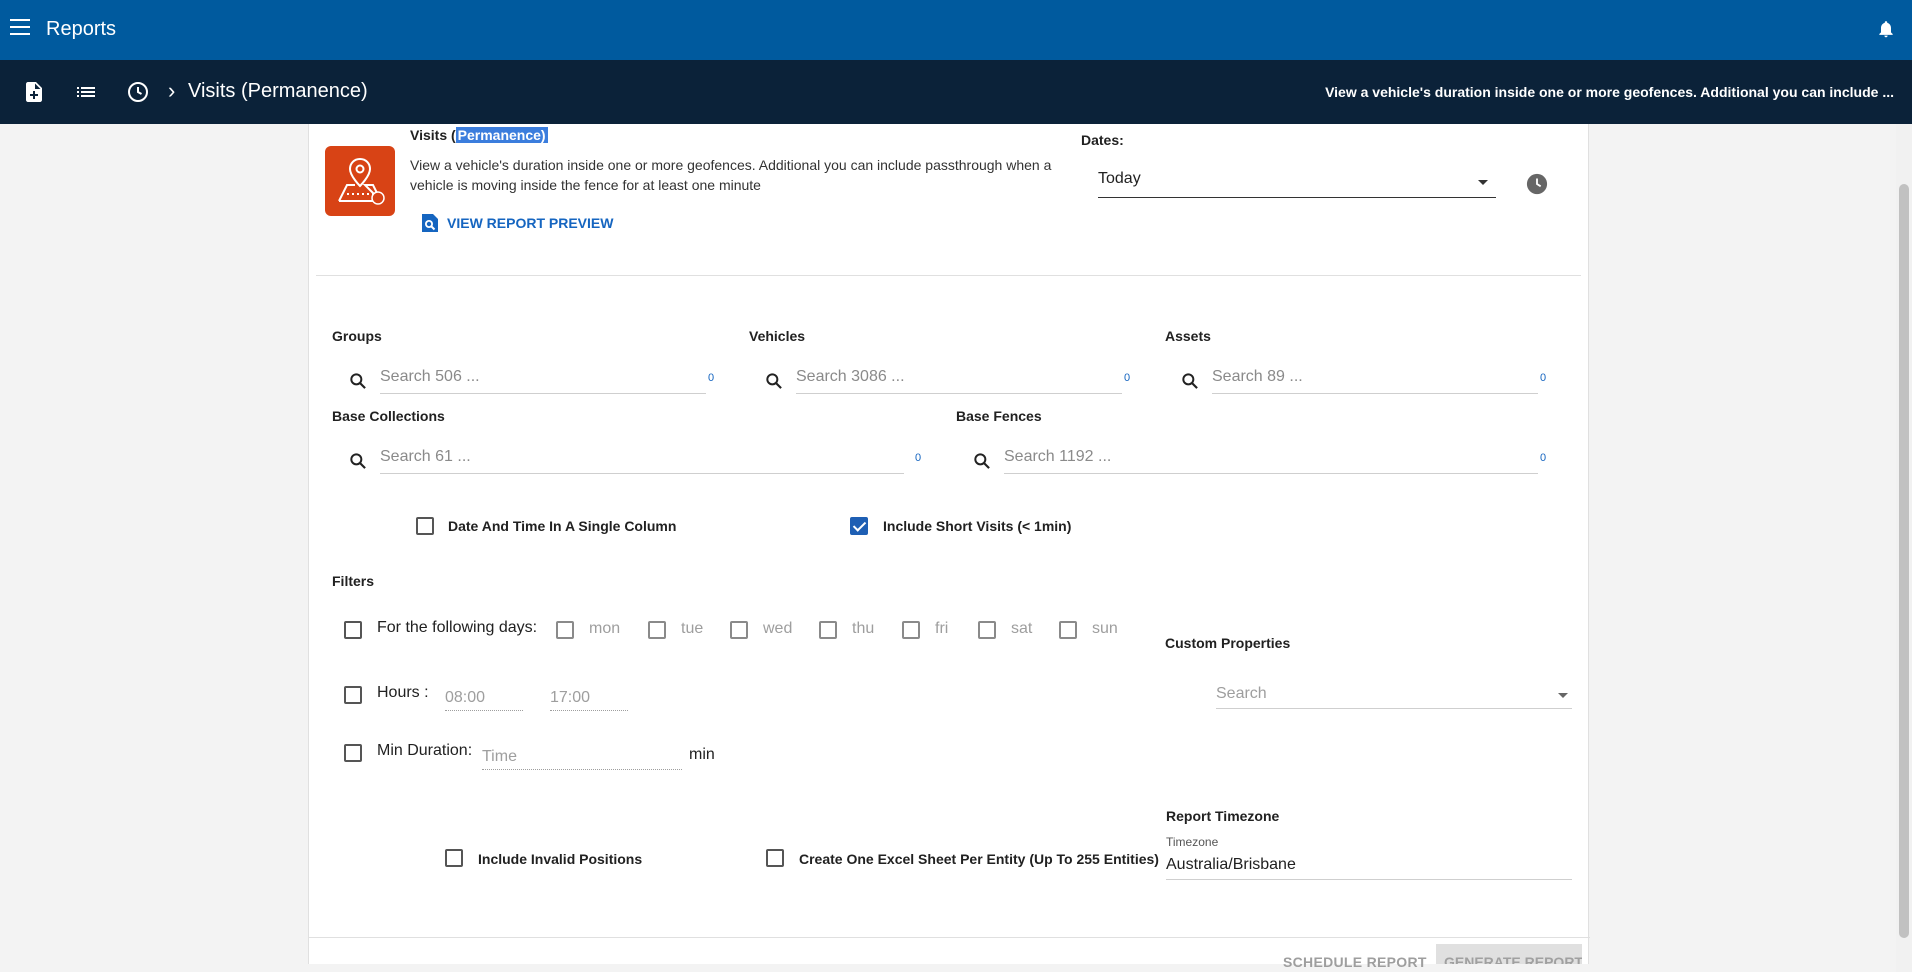 The image size is (1912, 972). Describe the element at coordinates (1188, 336) in the screenshot. I see `assets-label: Assets` at that location.